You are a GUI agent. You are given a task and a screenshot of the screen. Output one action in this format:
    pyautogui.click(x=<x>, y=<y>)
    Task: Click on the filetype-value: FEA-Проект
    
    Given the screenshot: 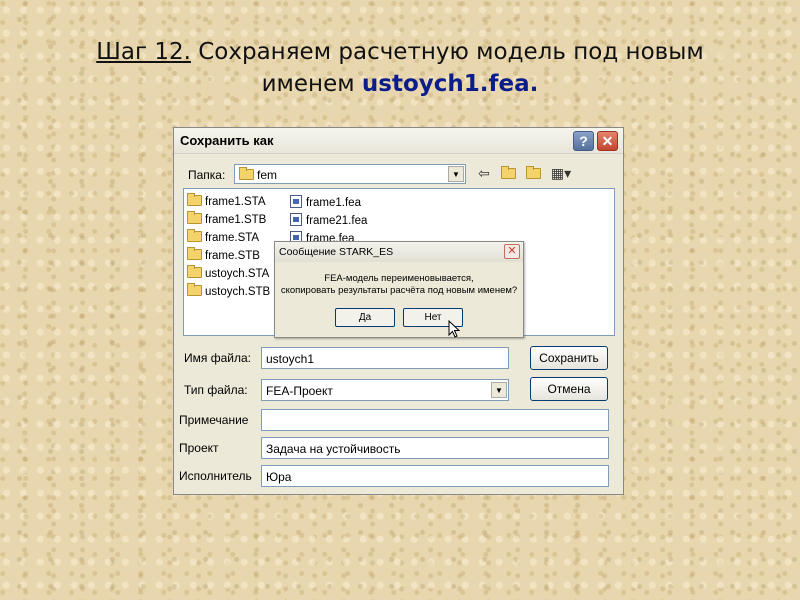 What is the action you would take?
    pyautogui.click(x=299, y=391)
    